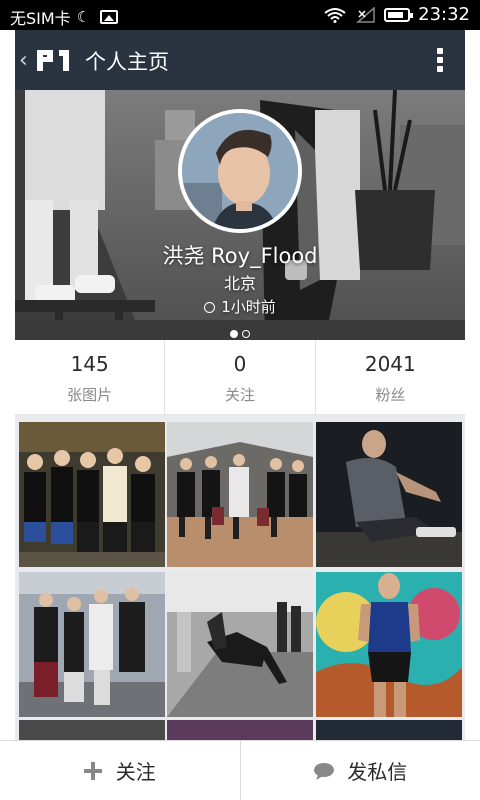  I want to click on stat-label: 张图片, so click(90, 395).